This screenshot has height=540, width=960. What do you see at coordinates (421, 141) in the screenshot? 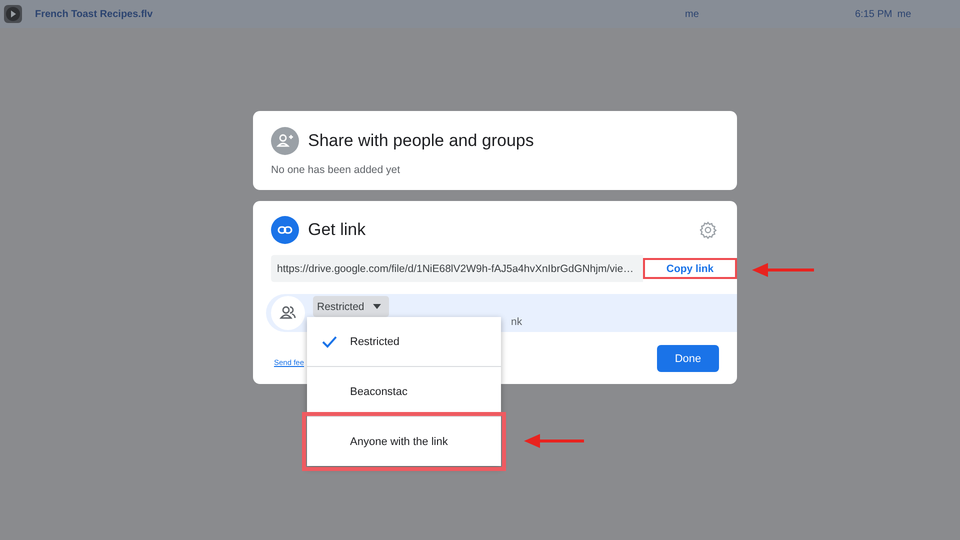
I see `share-title: Share with people and groups` at bounding box center [421, 141].